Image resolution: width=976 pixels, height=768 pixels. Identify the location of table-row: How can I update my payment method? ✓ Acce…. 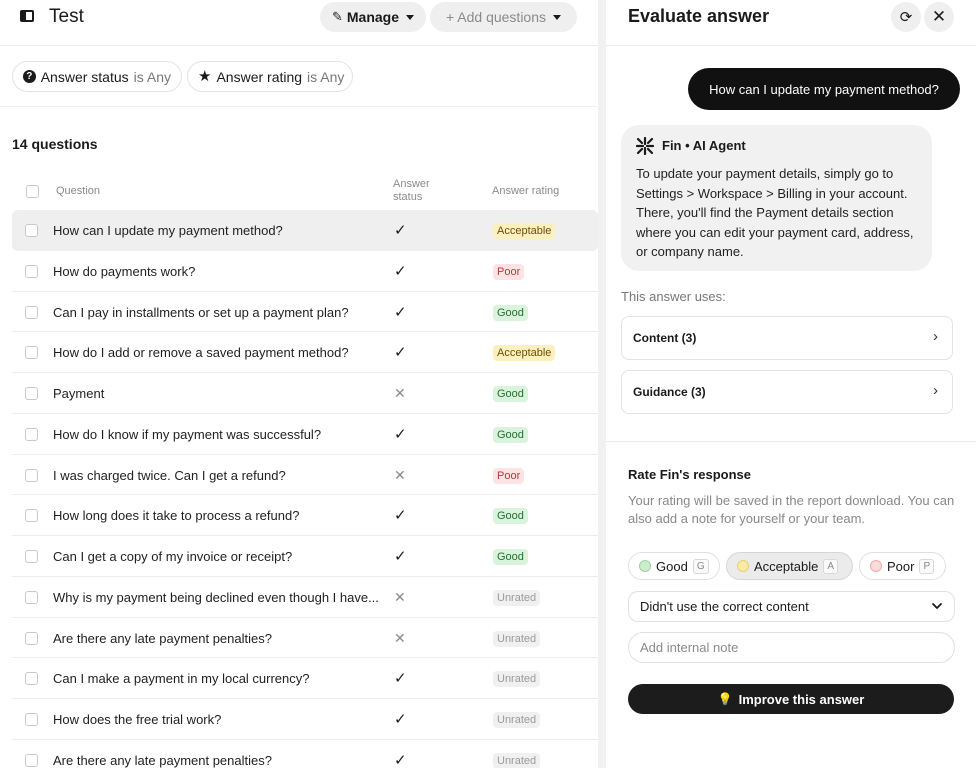
(305, 230).